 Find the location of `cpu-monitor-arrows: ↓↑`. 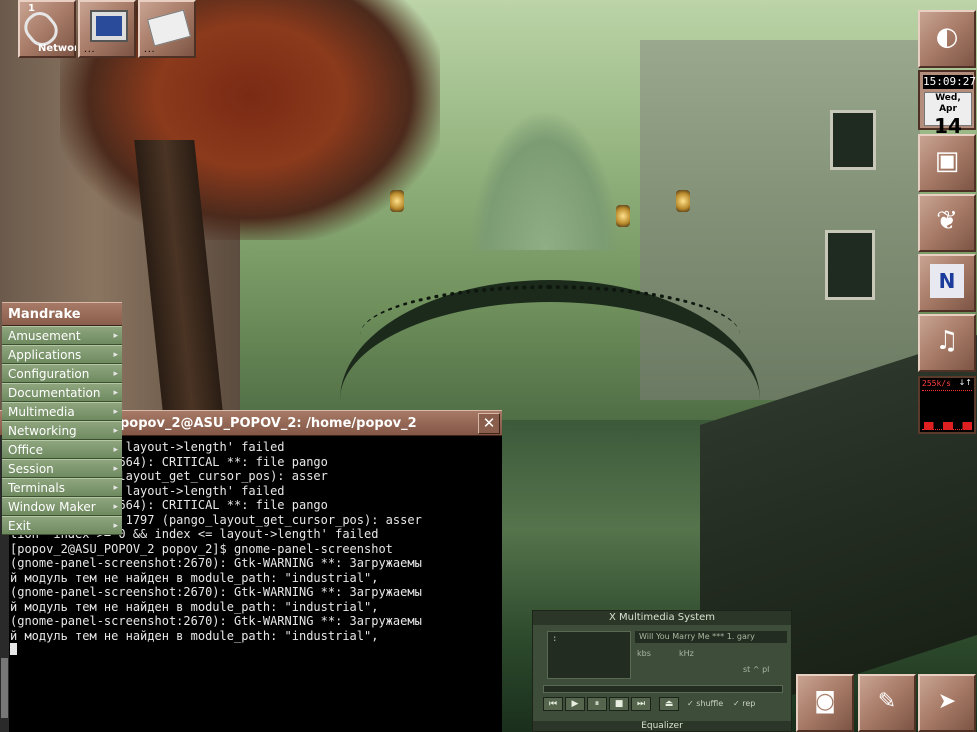

cpu-monitor-arrows: ↓↑ is located at coordinates (965, 382).